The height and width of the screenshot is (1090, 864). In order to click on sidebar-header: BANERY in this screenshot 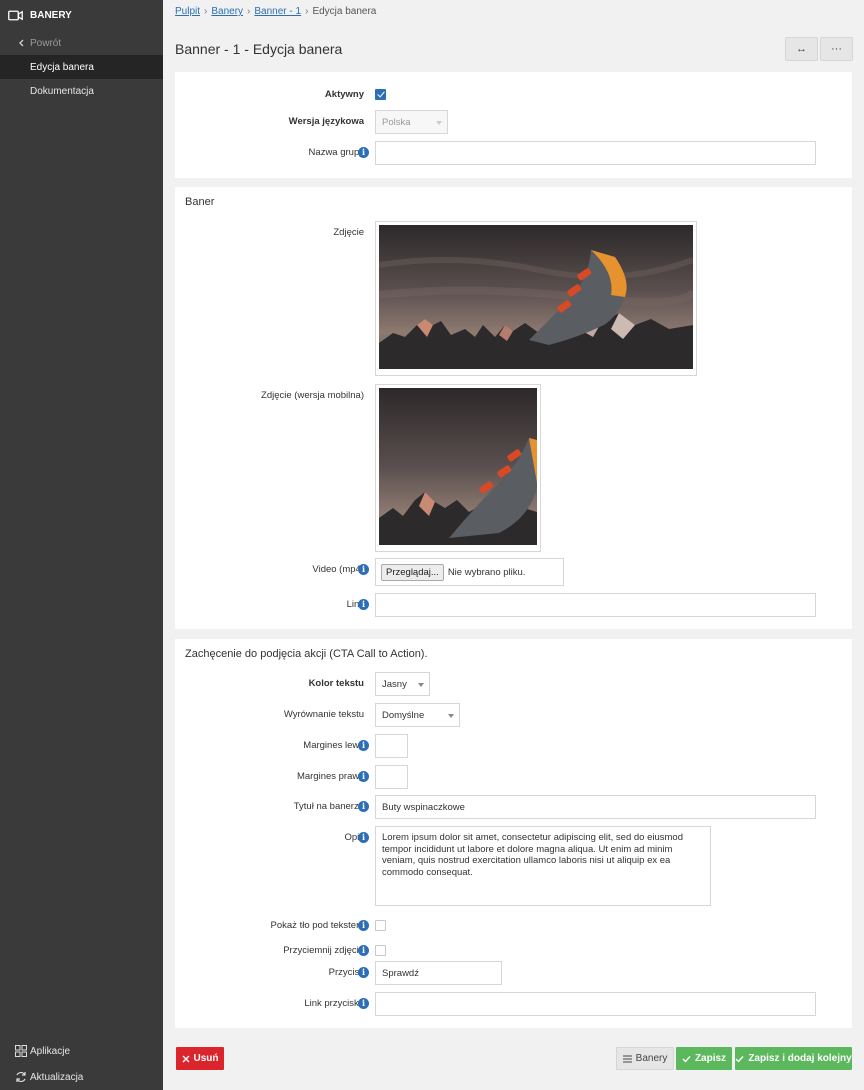, I will do `click(81, 15)`.